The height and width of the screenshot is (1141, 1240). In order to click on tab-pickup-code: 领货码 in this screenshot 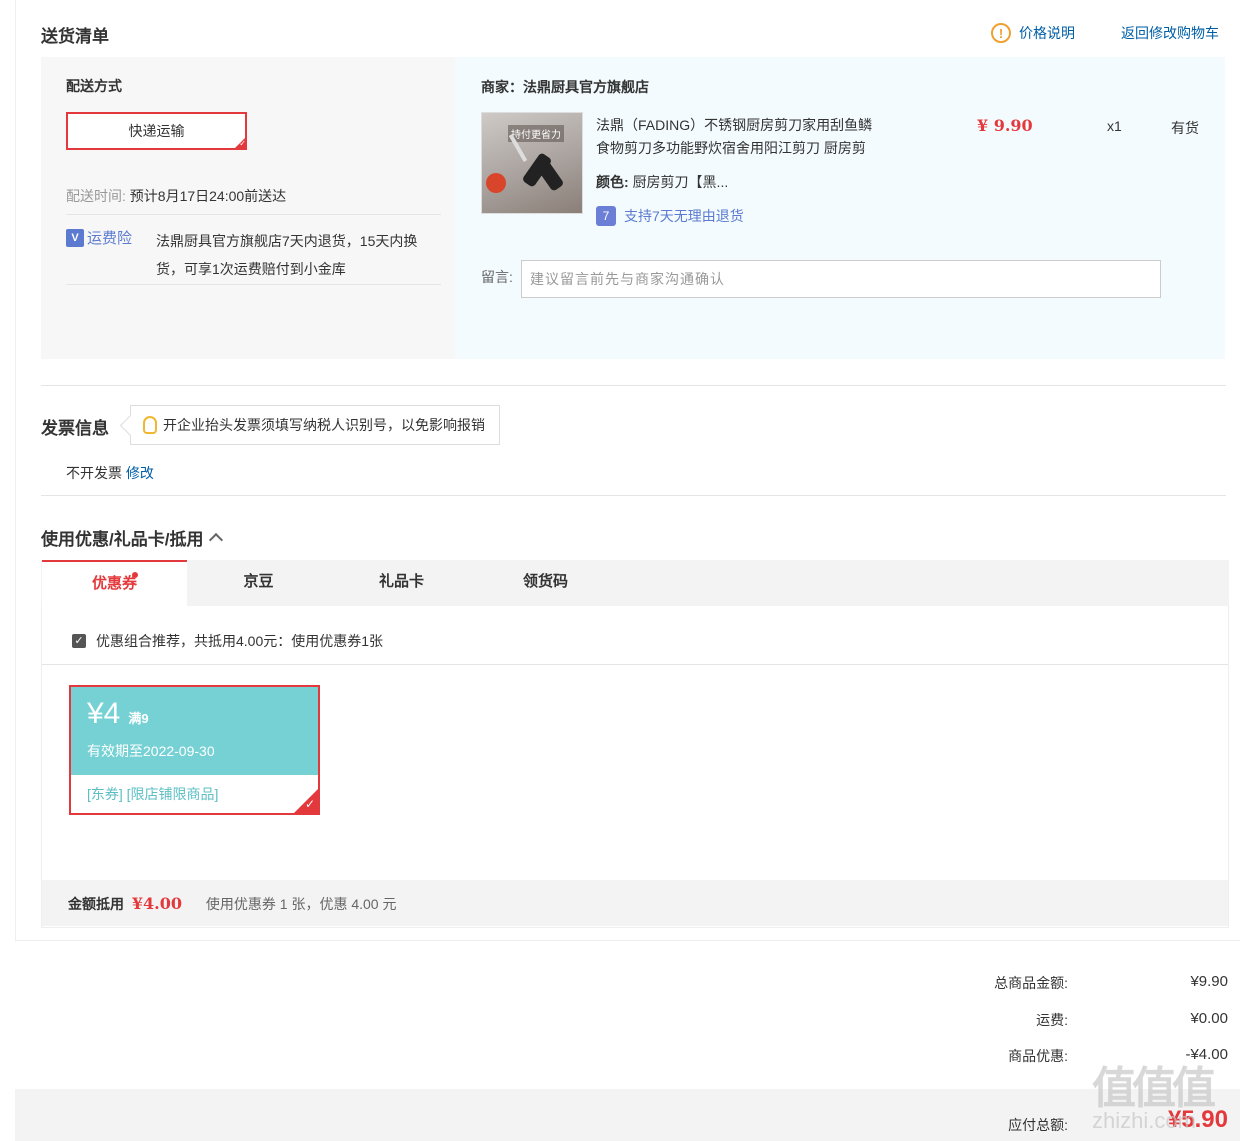, I will do `click(545, 583)`.